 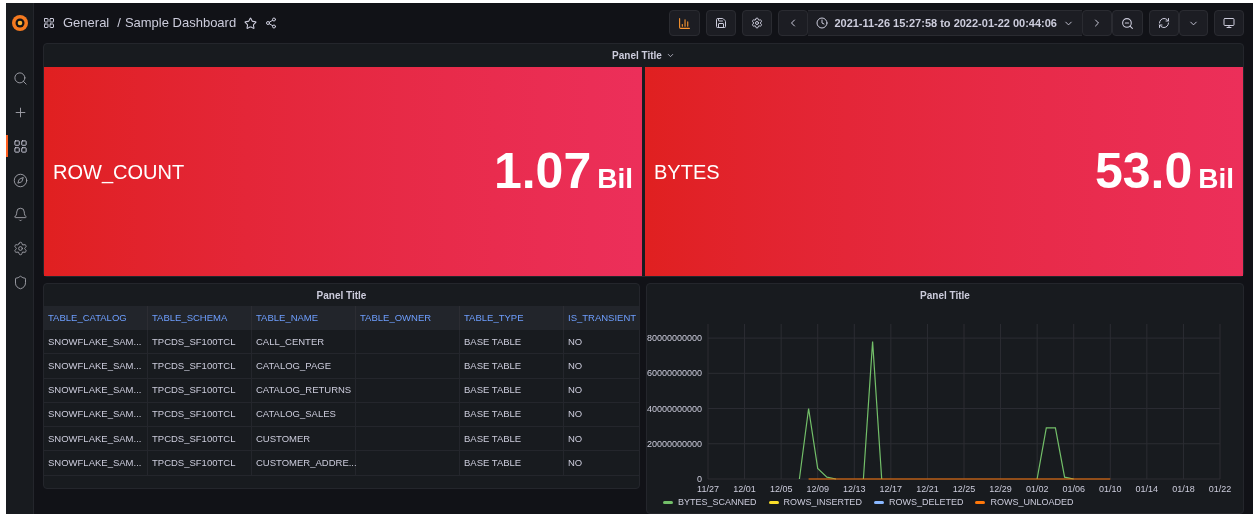 I want to click on x-tick-label: 12/13, so click(x=854, y=489).